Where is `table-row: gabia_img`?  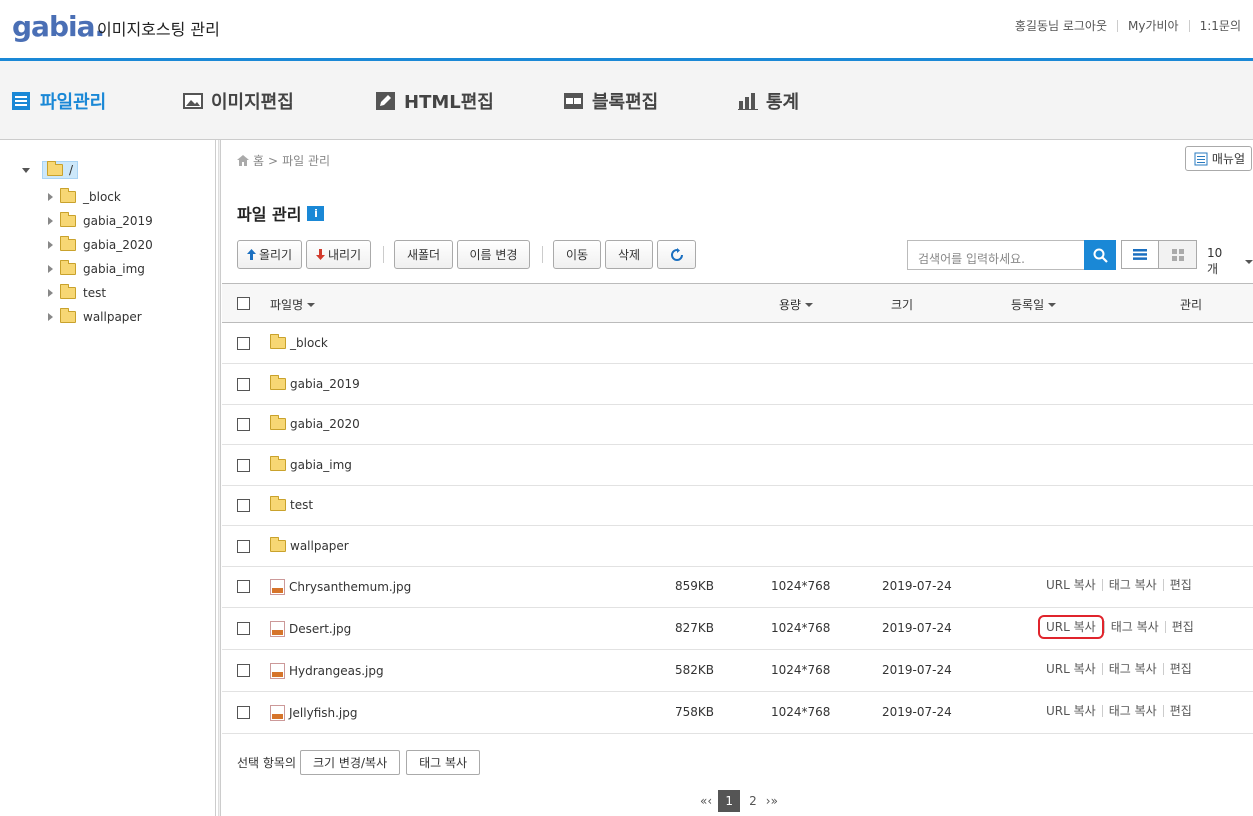 table-row: gabia_img is located at coordinates (737, 465).